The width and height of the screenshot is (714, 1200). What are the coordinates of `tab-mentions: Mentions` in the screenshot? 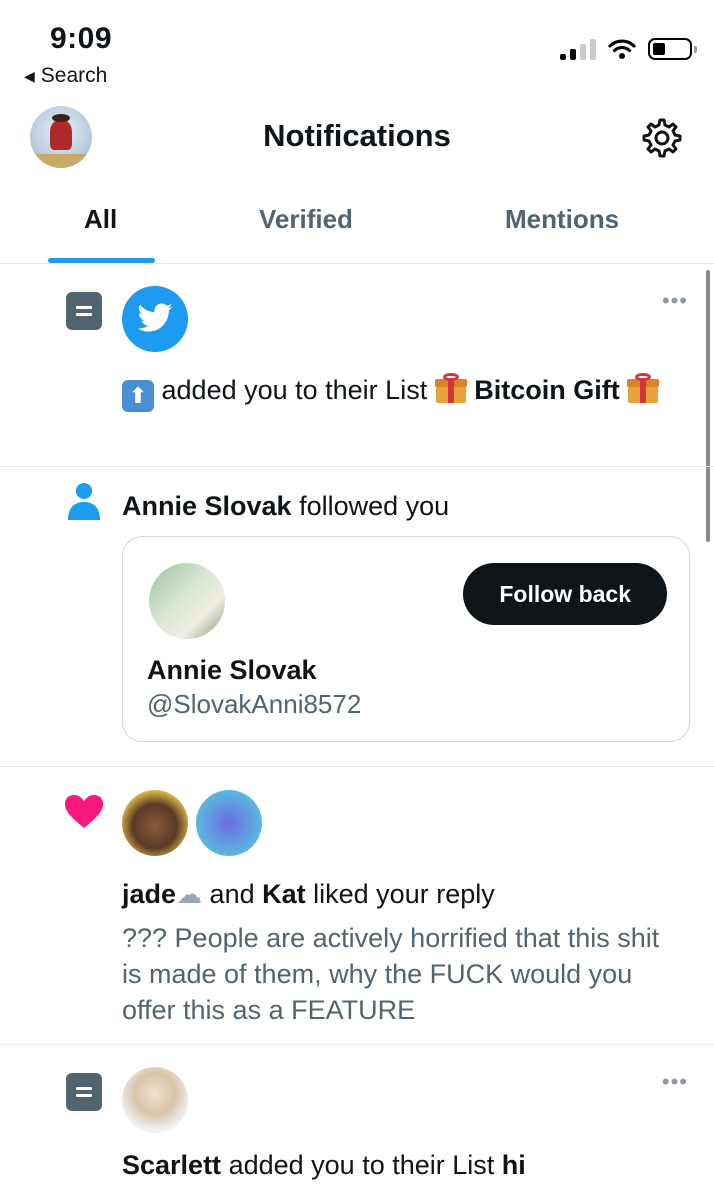 It's located at (562, 219).